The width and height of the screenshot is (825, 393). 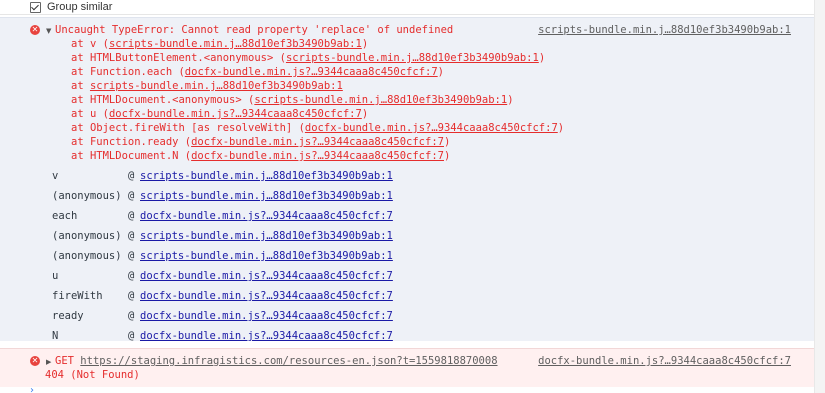 What do you see at coordinates (65, 216) in the screenshot?
I see `stack-function-name: each` at bounding box center [65, 216].